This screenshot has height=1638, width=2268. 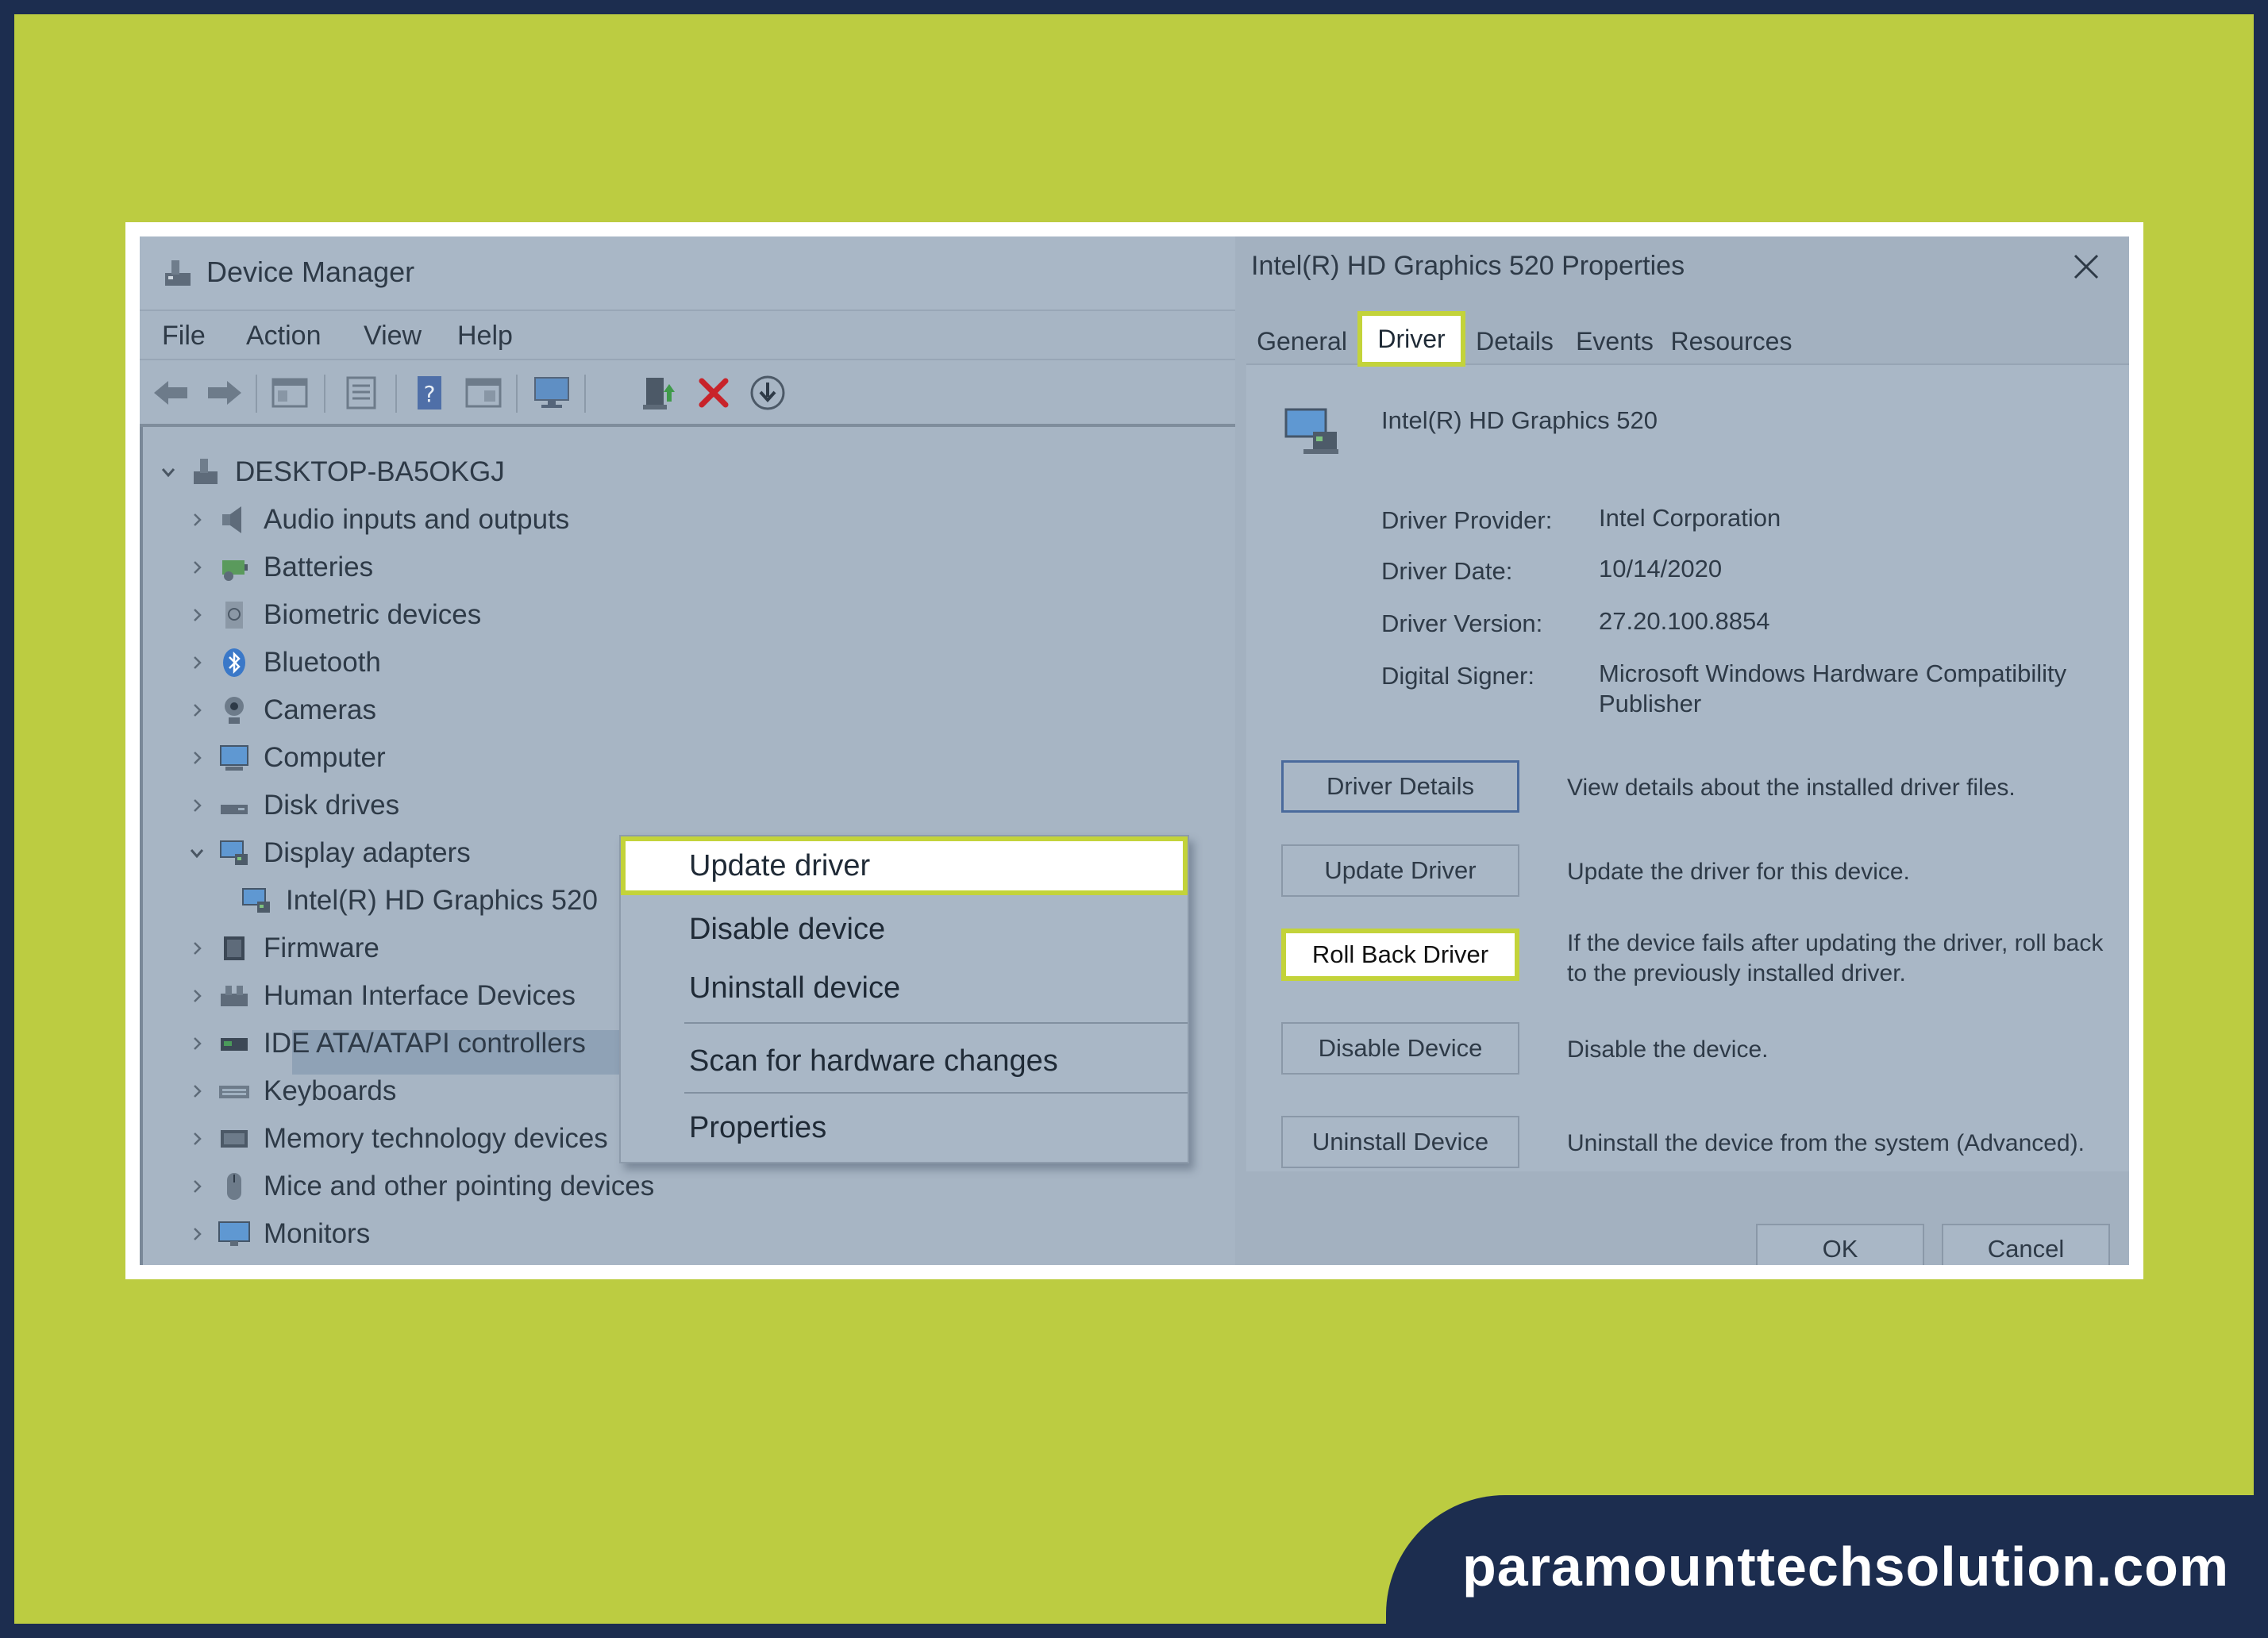 I want to click on keyboard-icon, so click(x=234, y=1092).